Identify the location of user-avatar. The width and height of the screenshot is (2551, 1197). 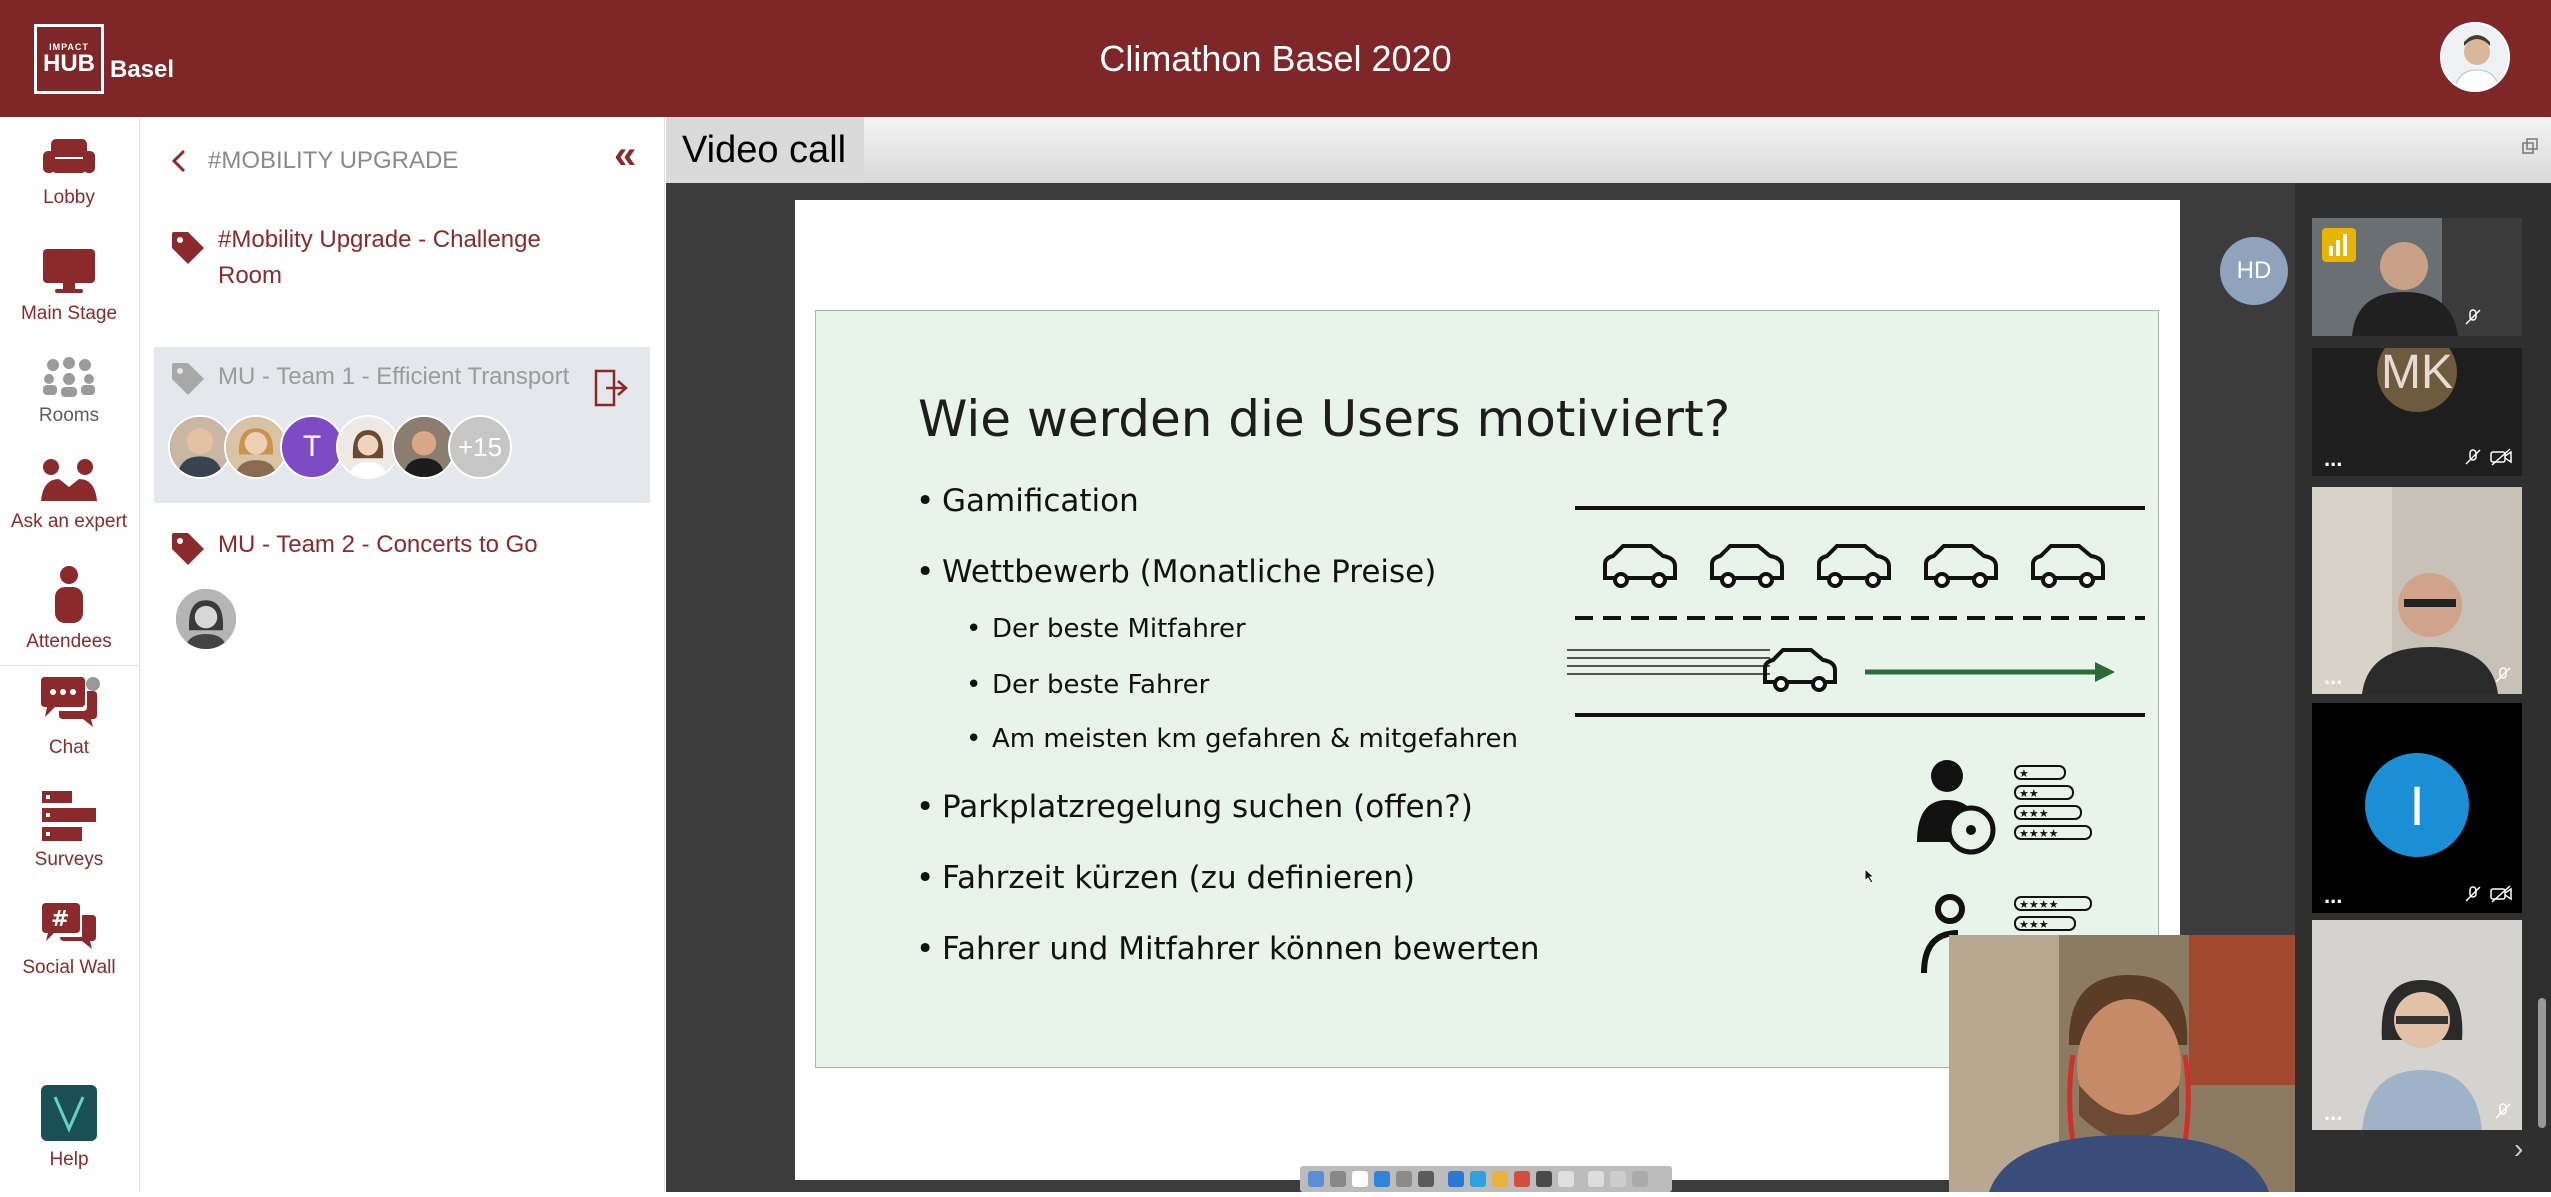
(2475, 57).